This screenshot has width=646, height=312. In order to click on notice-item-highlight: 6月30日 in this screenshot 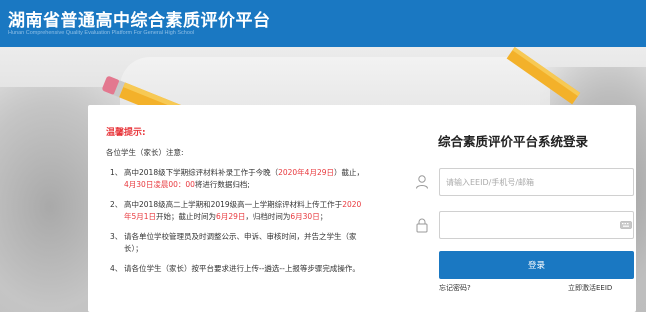, I will do `click(305, 216)`.